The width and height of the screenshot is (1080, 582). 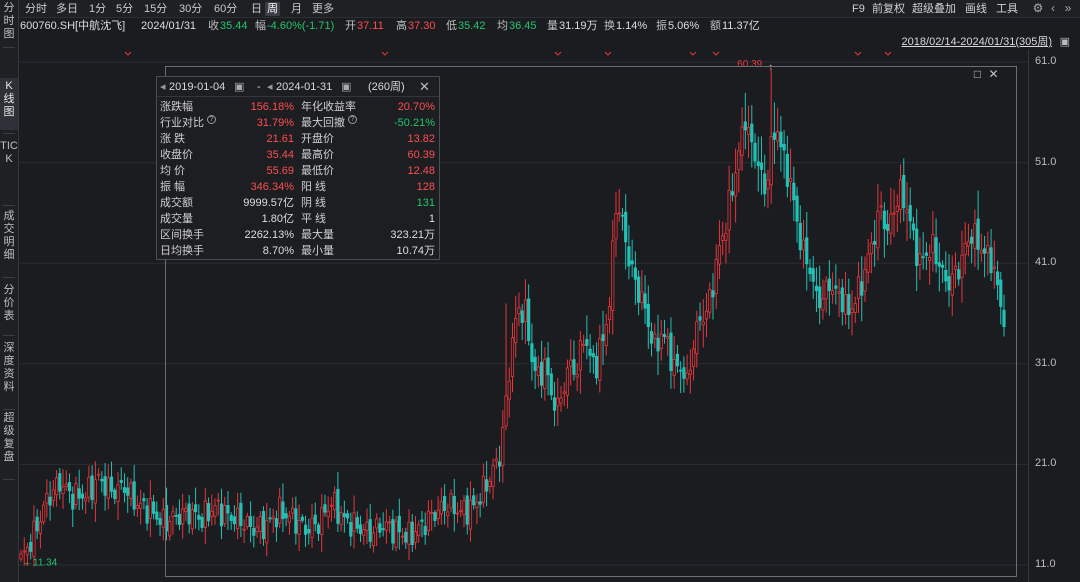 I want to click on stat-label: 开盘价, so click(x=317, y=139).